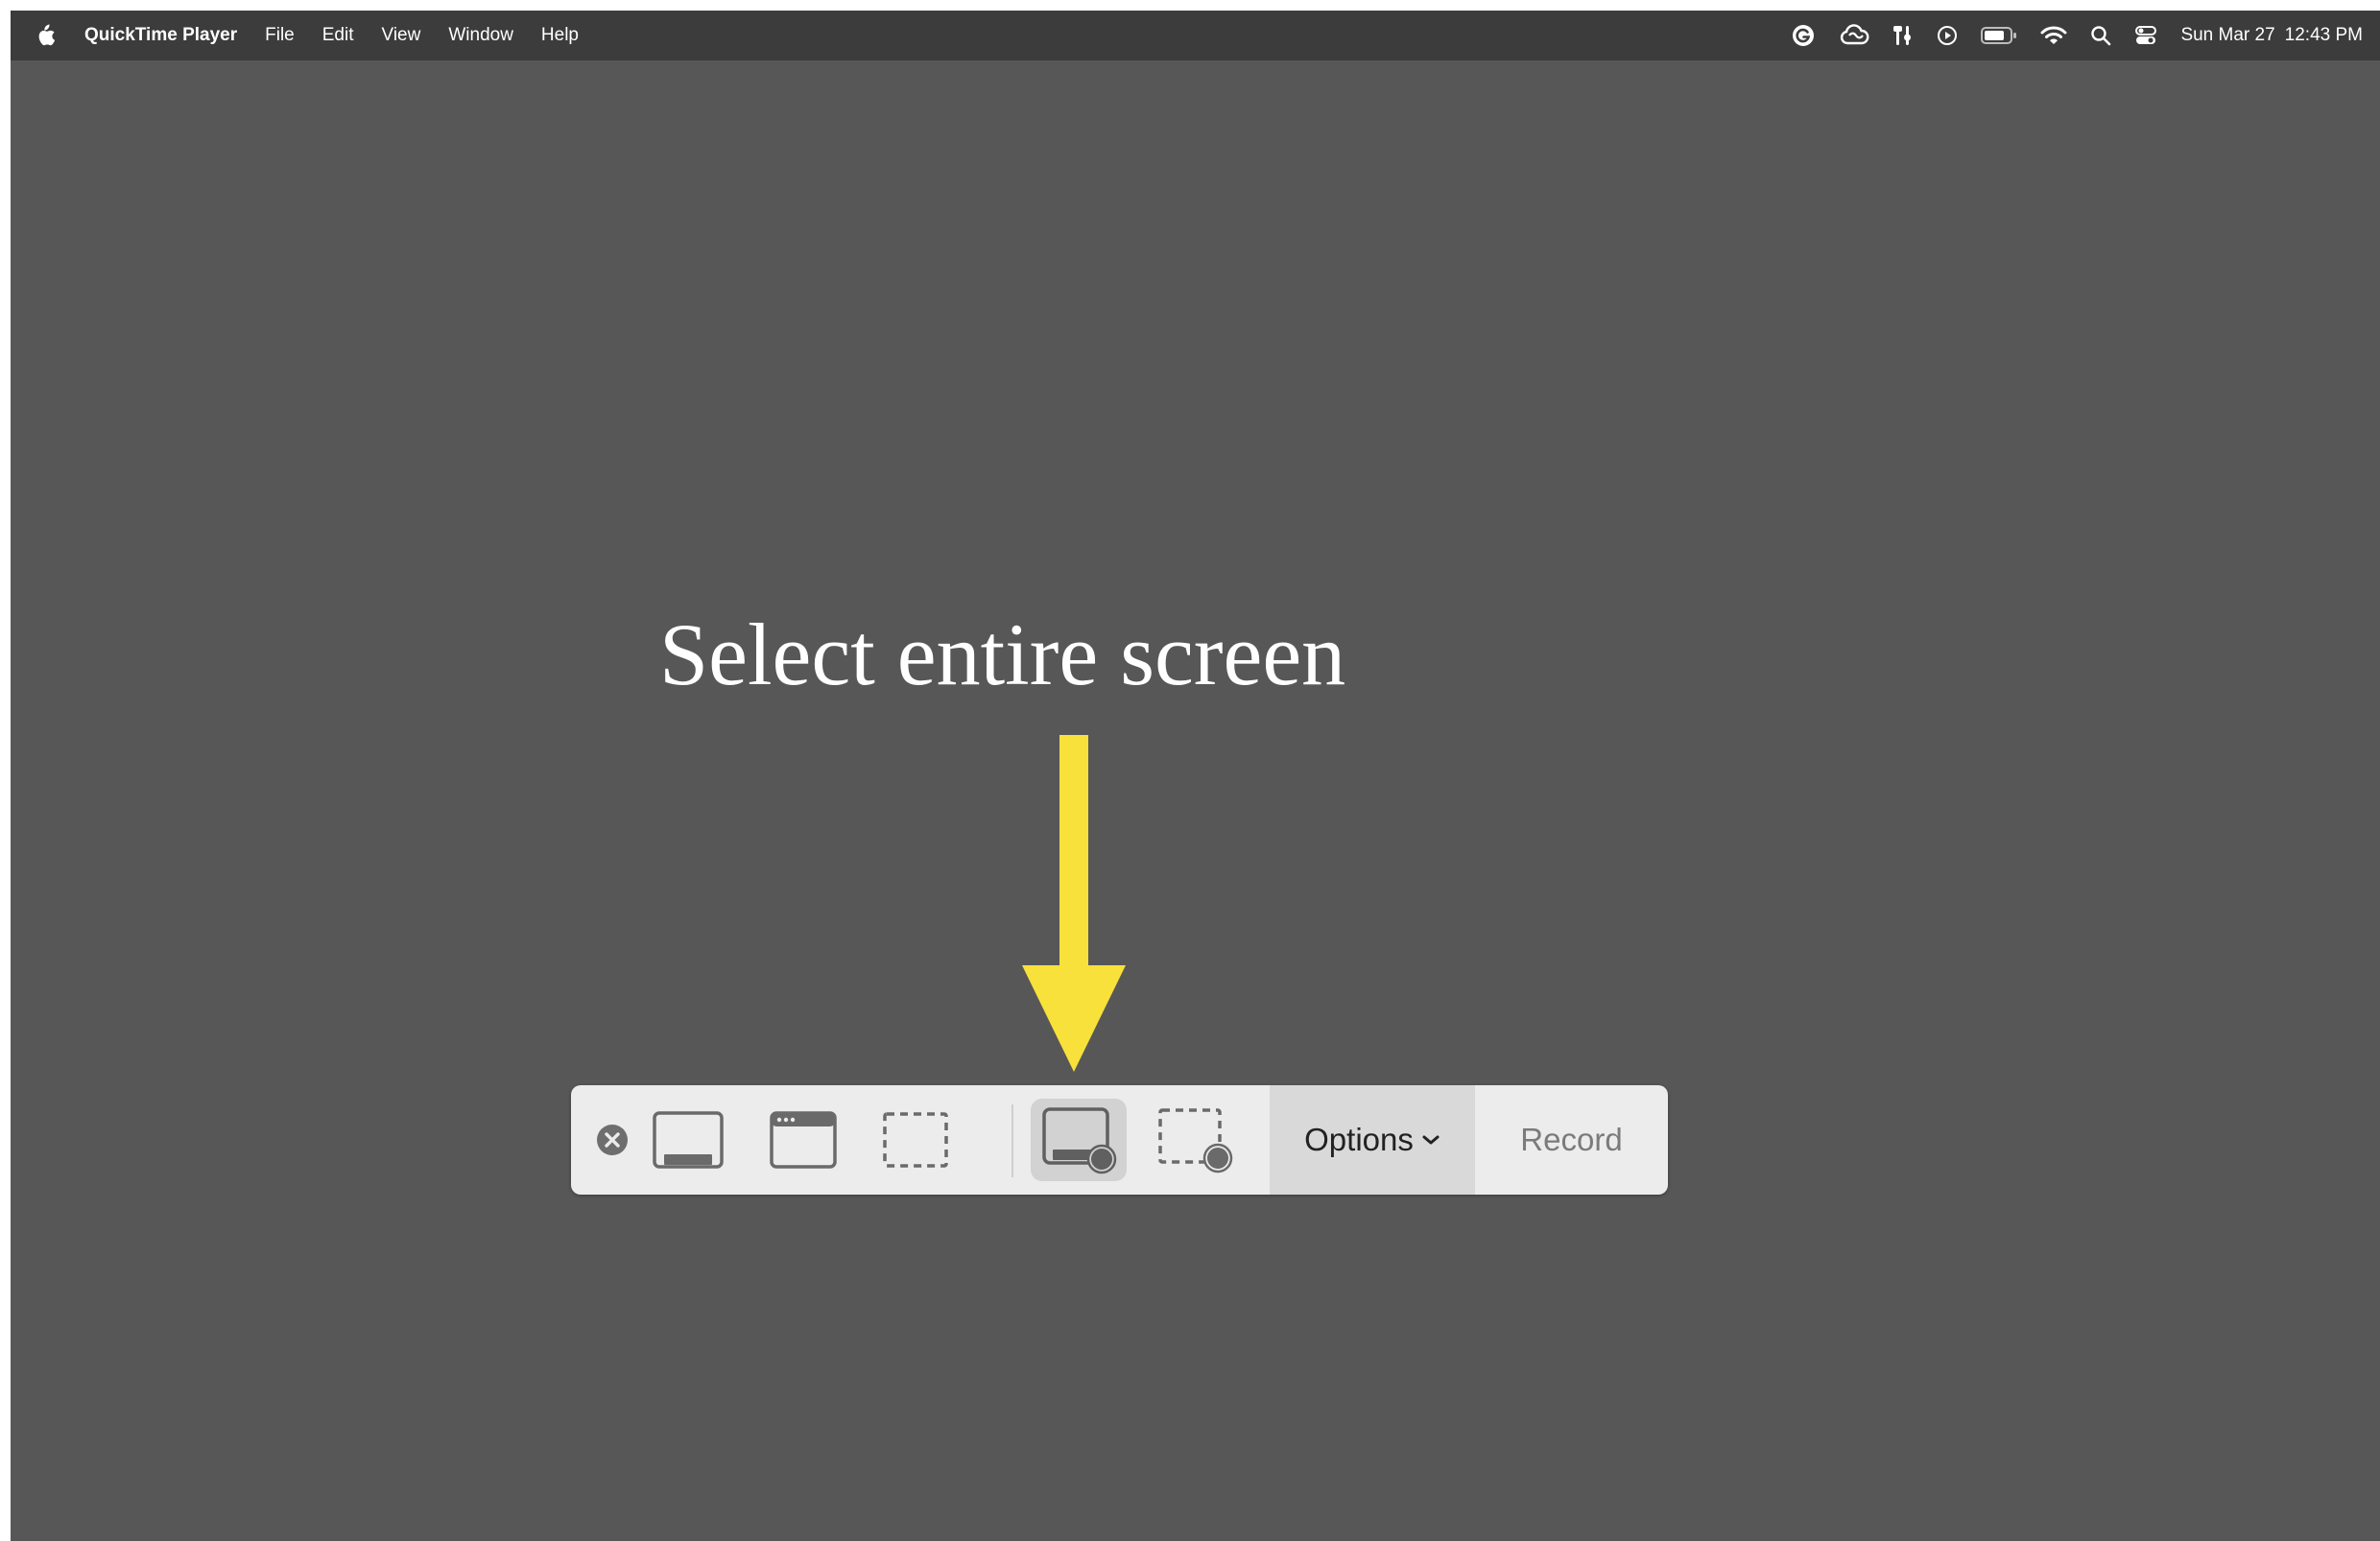 This screenshot has width=2380, height=1541. Describe the element at coordinates (1431, 1140) in the screenshot. I see `chevron-down-icon` at that location.